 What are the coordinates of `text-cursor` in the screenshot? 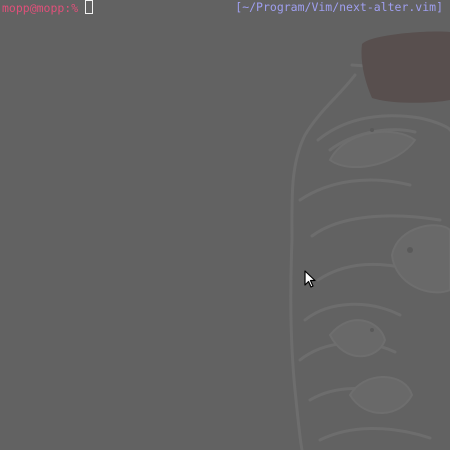 It's located at (89, 7).